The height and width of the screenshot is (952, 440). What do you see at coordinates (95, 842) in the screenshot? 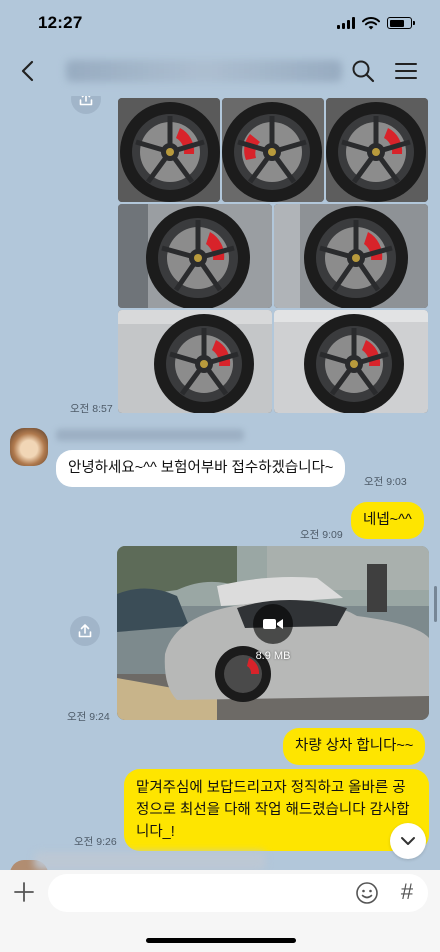
I see `message-time: 오전 9:26` at bounding box center [95, 842].